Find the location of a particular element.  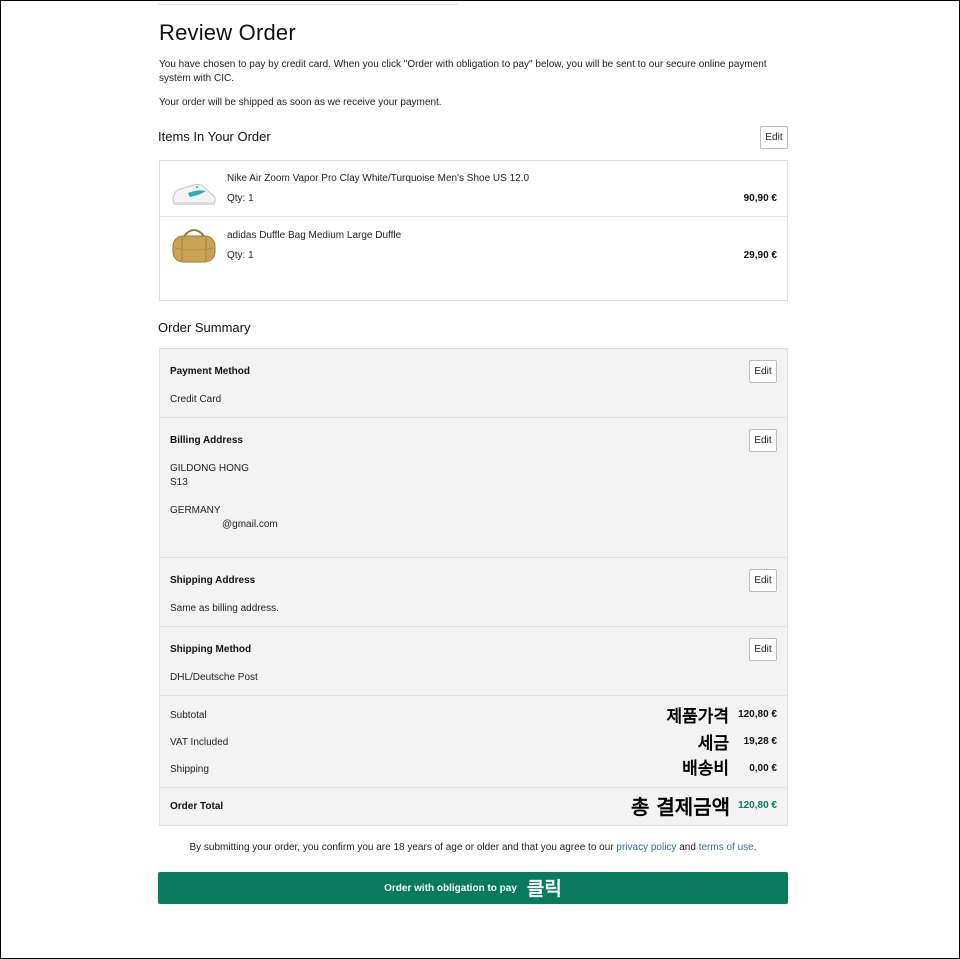

shipping-cost-label: Shipping is located at coordinates (189, 769).